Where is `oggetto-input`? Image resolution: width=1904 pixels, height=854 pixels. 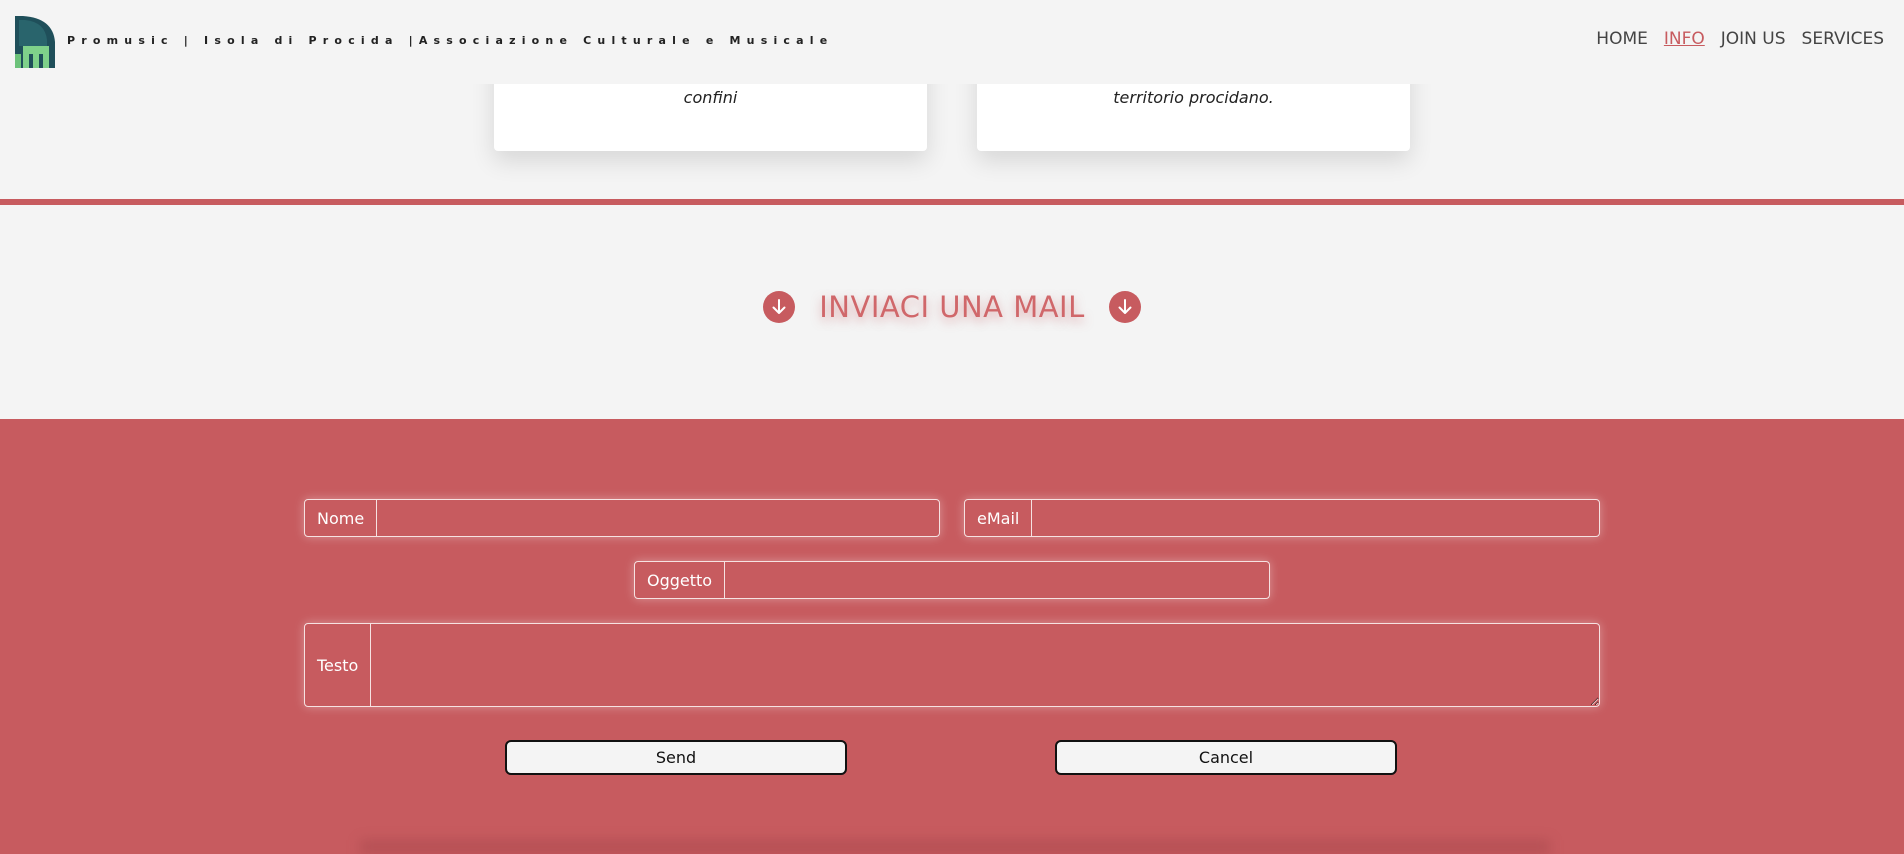 oggetto-input is located at coordinates (997, 580).